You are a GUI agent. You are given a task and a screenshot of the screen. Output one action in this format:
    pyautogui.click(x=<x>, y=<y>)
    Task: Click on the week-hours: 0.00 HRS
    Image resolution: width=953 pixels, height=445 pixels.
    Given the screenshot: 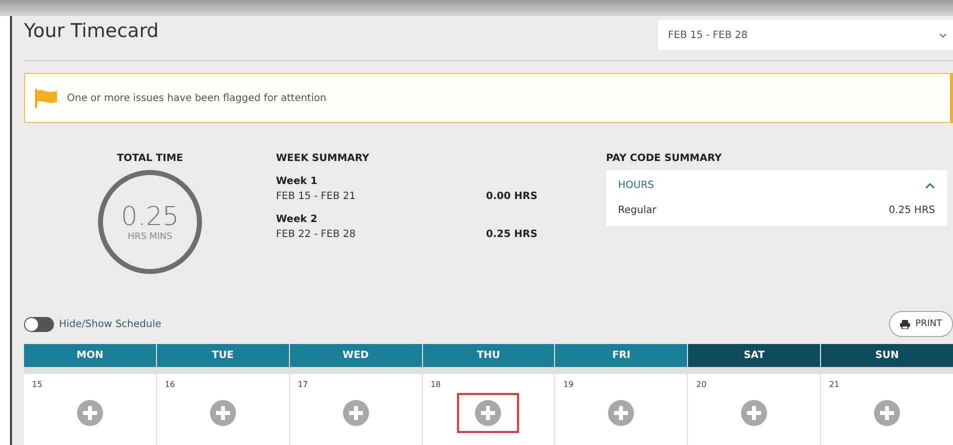 What is the action you would take?
    pyautogui.click(x=512, y=196)
    